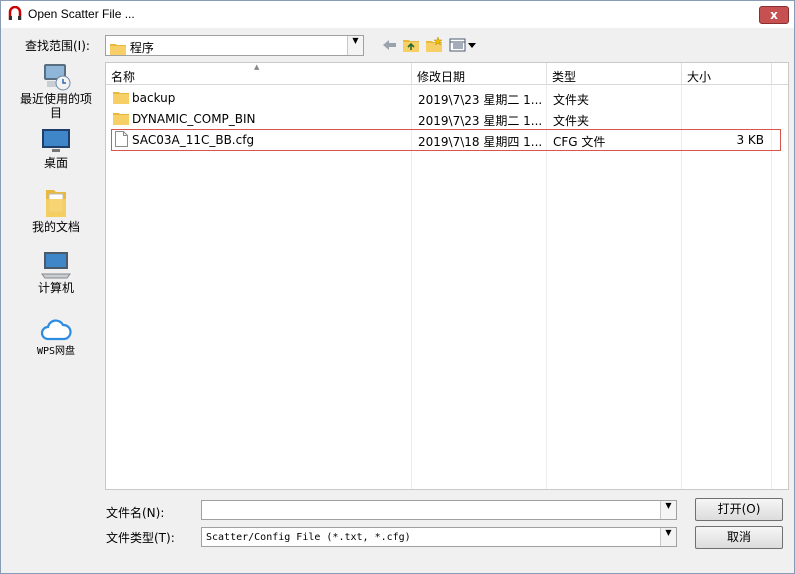 The width and height of the screenshot is (795, 574). Describe the element at coordinates (234, 45) in the screenshot. I see `look-in-combo: 程序 ▼` at that location.